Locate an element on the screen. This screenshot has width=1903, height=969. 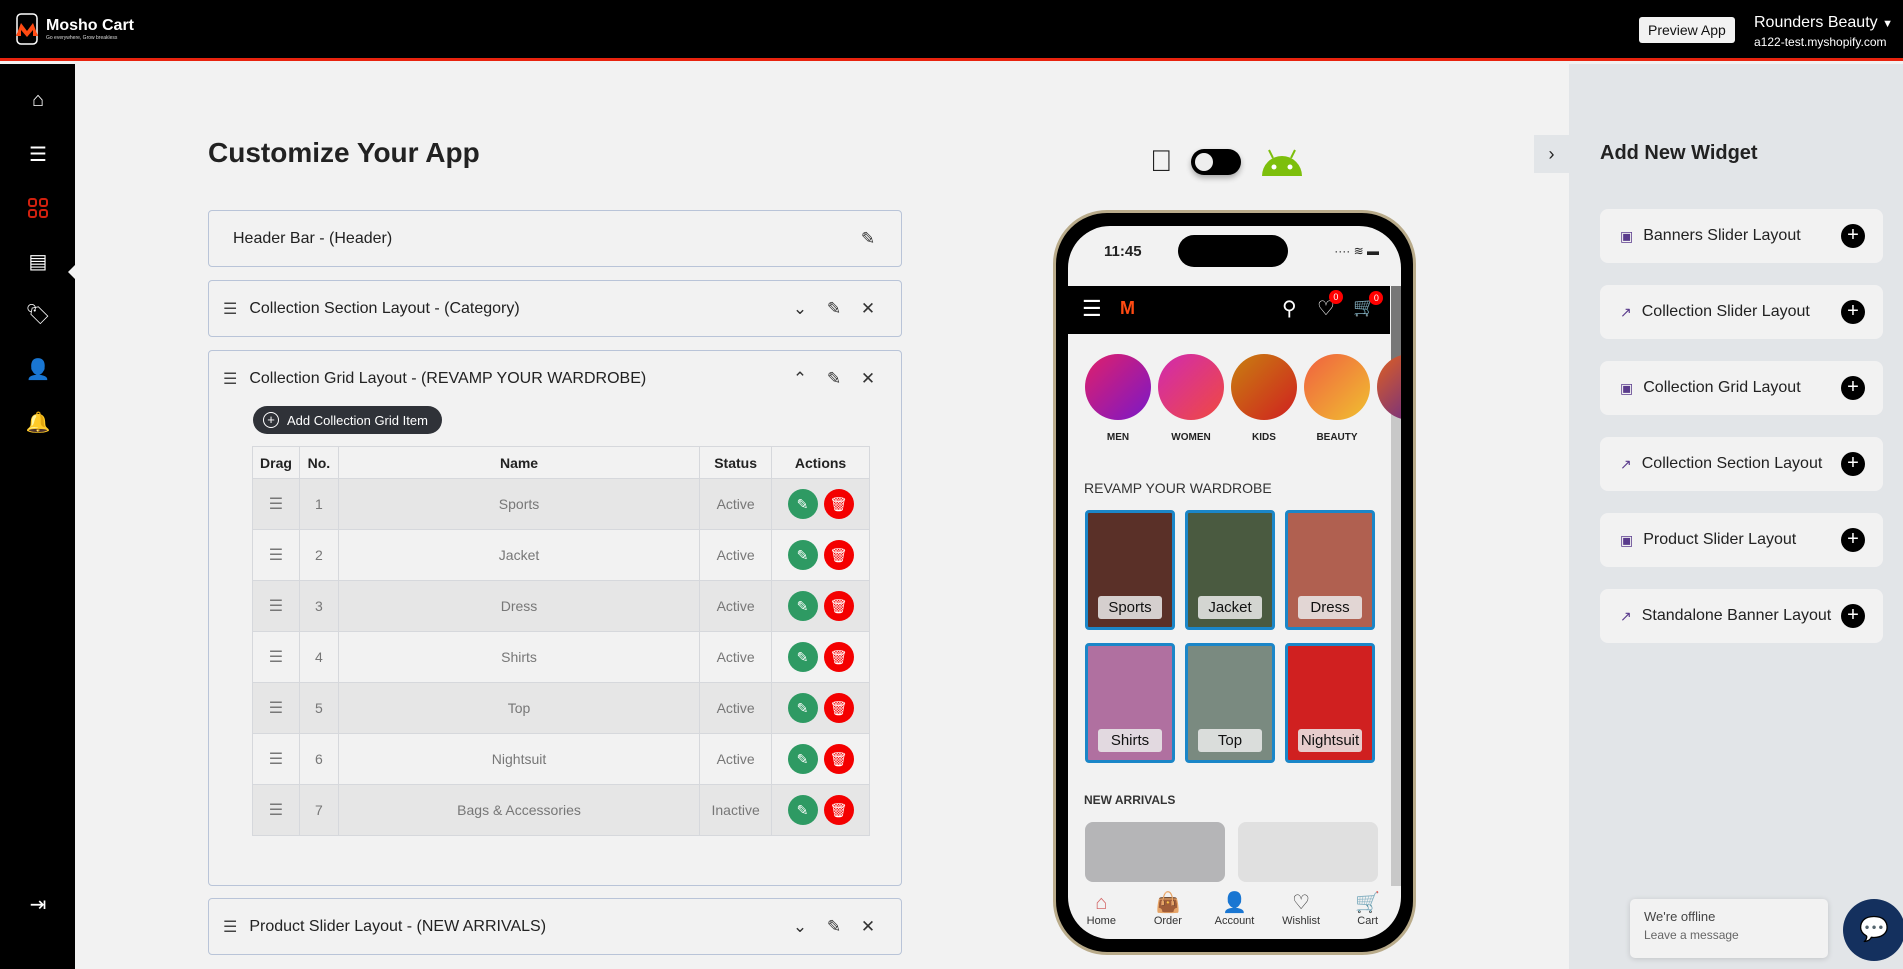
section-header-bar: Header Bar - (Header) ✎ is located at coordinates (555, 238).